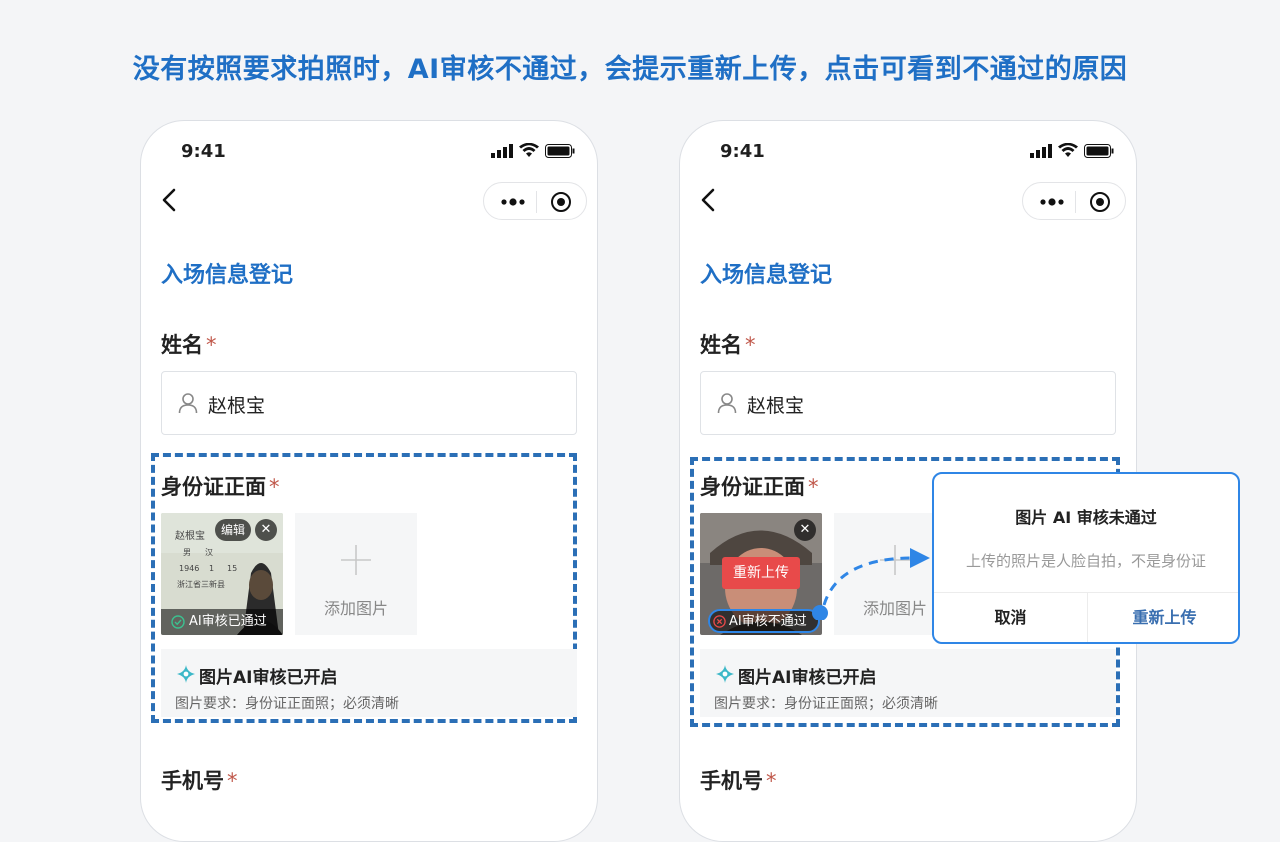 Image resolution: width=1280 pixels, height=842 pixels. Describe the element at coordinates (211, 568) in the screenshot. I see `id-card-month: 1` at that location.